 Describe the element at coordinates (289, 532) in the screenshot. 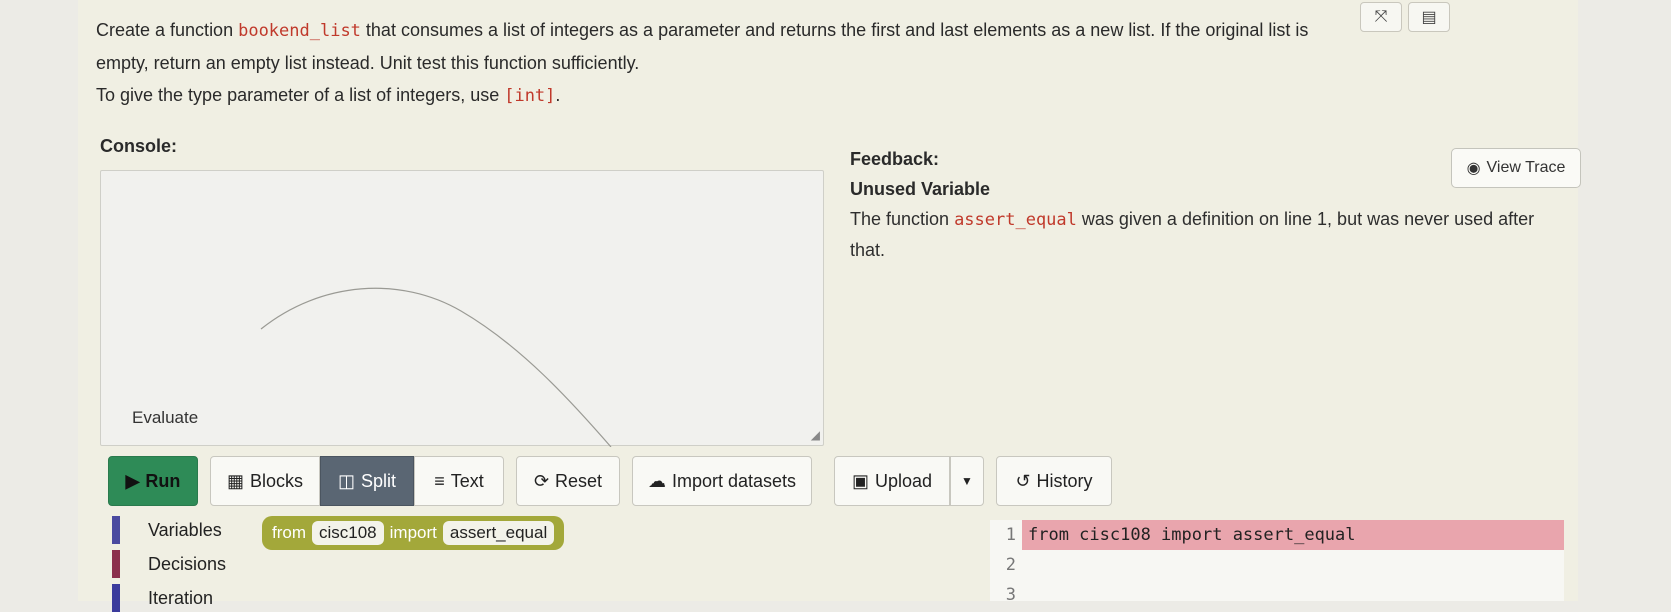

I see `block-keyword-from: from` at that location.